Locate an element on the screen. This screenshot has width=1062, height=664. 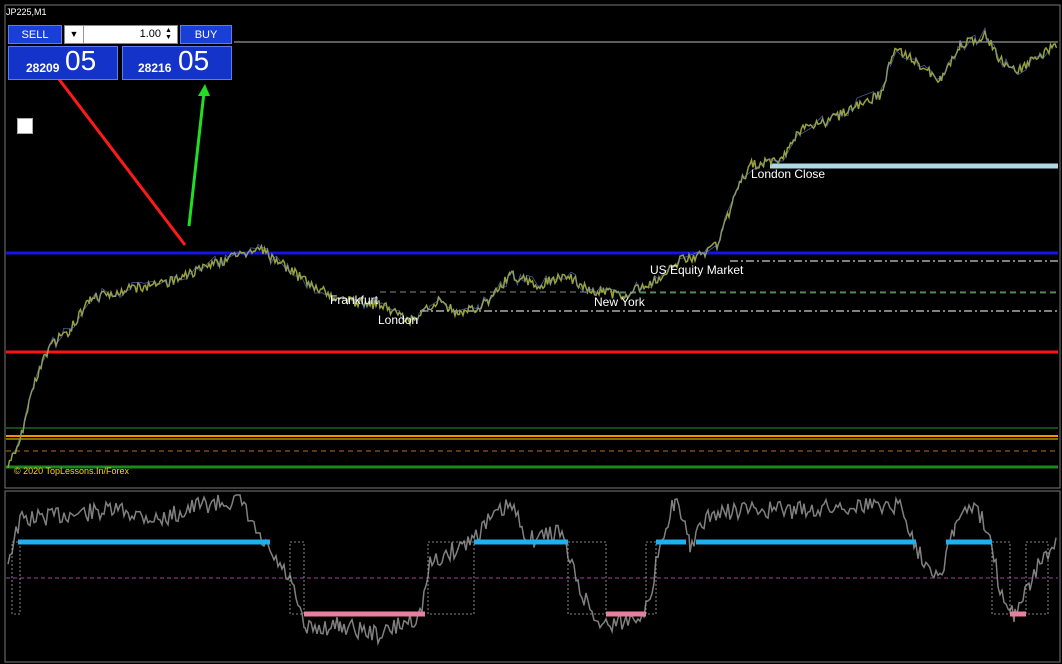
sell-price-box: 28209 05 is located at coordinates (63, 62).